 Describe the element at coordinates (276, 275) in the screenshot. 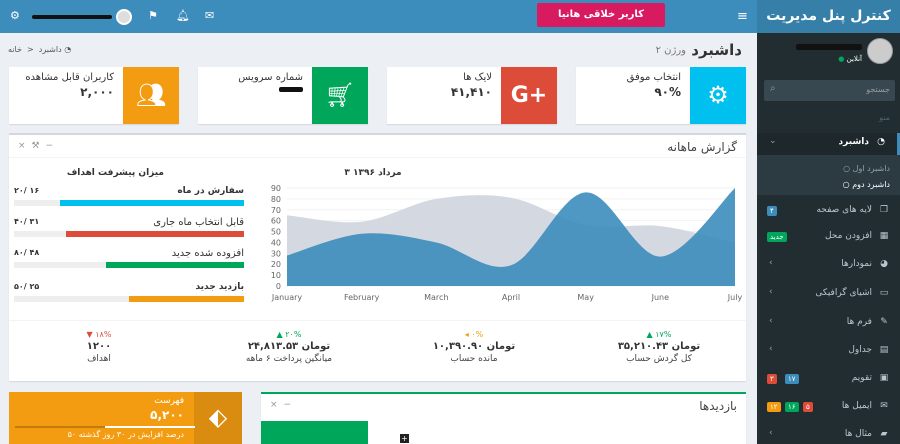

I see `y-tick-label: 10` at that location.